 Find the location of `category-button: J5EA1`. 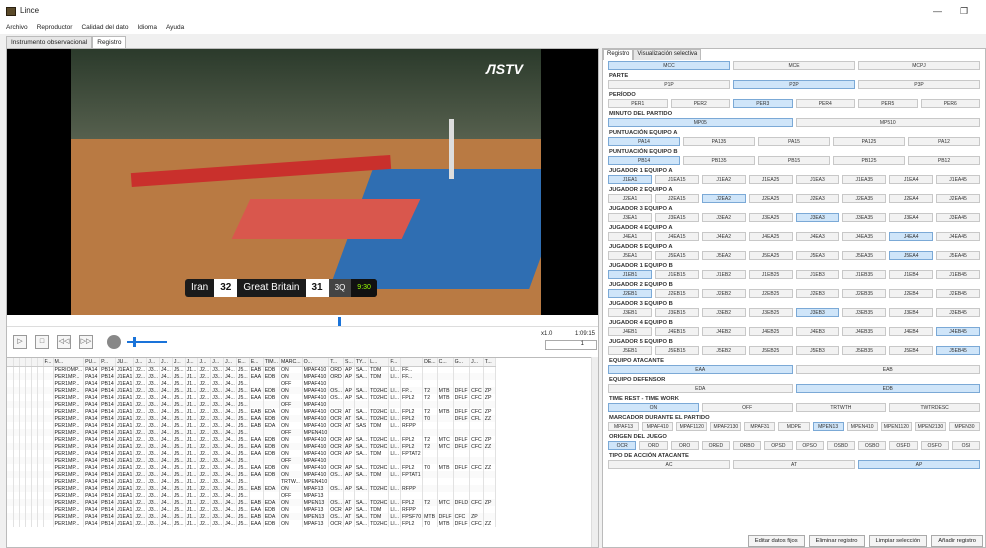

category-button: J5EA1 is located at coordinates (630, 255).